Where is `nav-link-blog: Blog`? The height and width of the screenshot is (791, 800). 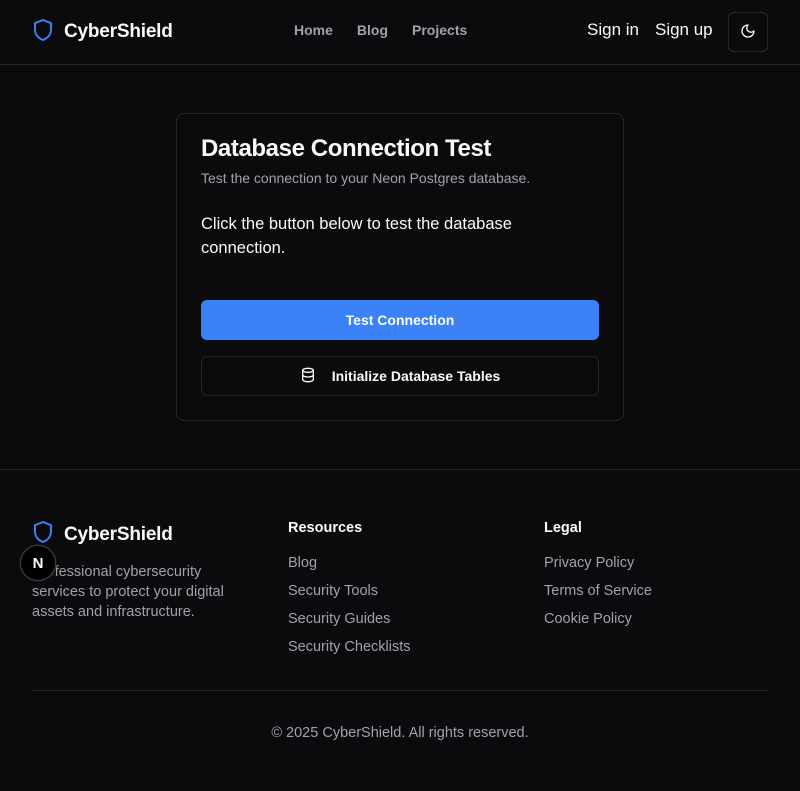 nav-link-blog: Blog is located at coordinates (372, 30).